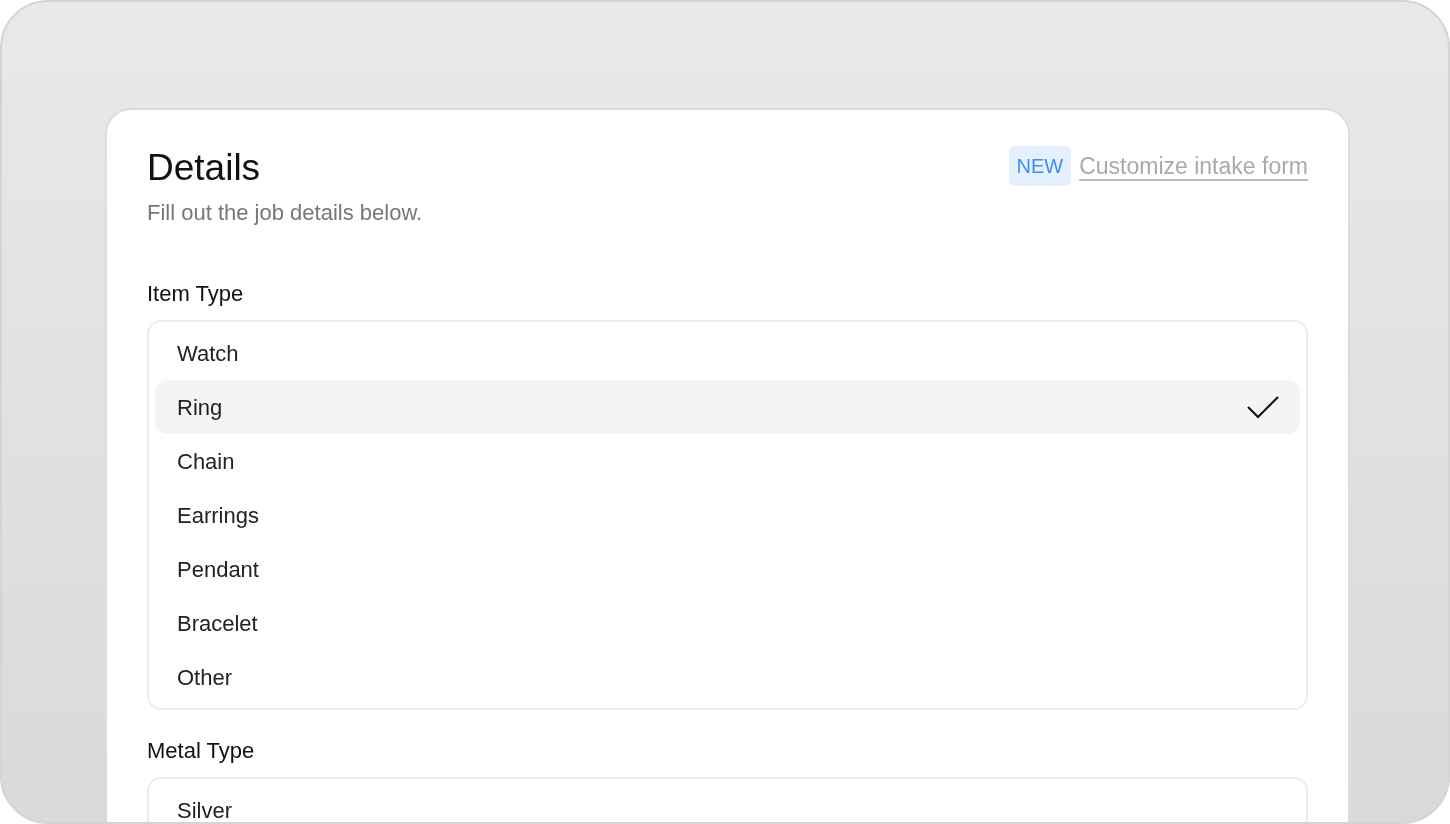 The width and height of the screenshot is (1450, 824). Describe the element at coordinates (1040, 166) in the screenshot. I see `new-badge: NEW` at that location.